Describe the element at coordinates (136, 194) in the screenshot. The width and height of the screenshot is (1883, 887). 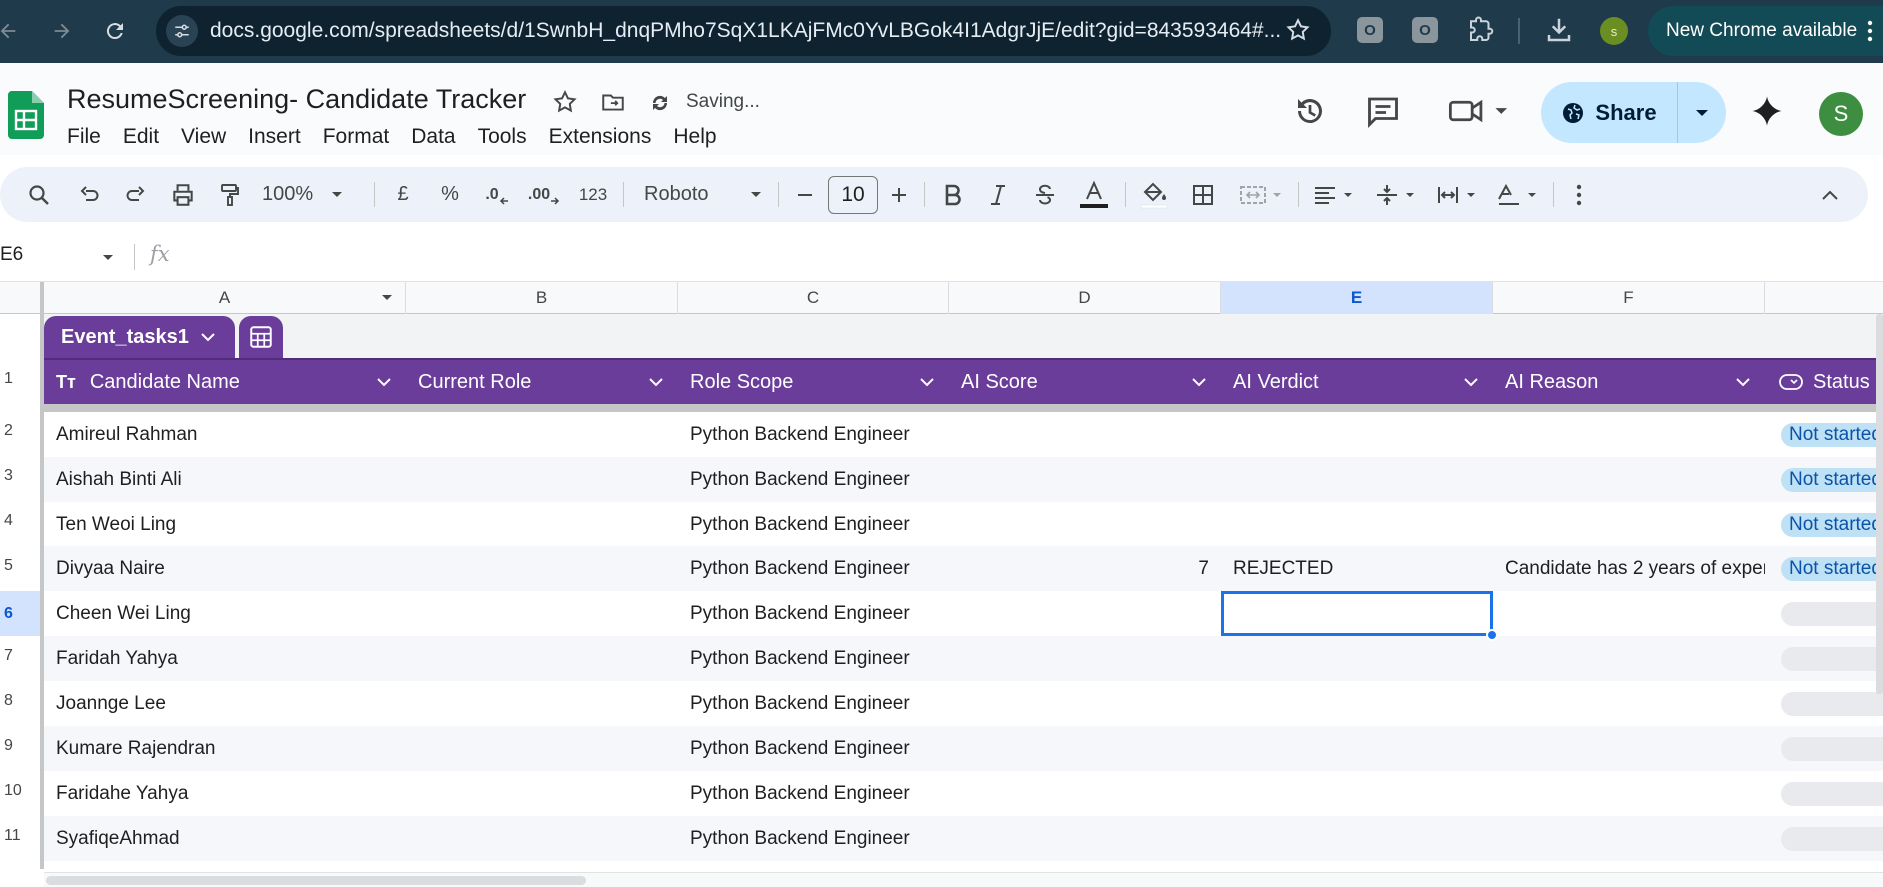
I see `redo-button` at that location.